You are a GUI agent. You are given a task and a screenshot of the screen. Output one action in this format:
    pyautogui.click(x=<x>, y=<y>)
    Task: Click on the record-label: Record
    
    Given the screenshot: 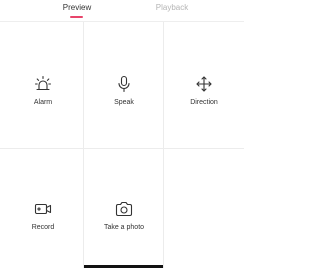 What is the action you would take?
    pyautogui.click(x=43, y=227)
    